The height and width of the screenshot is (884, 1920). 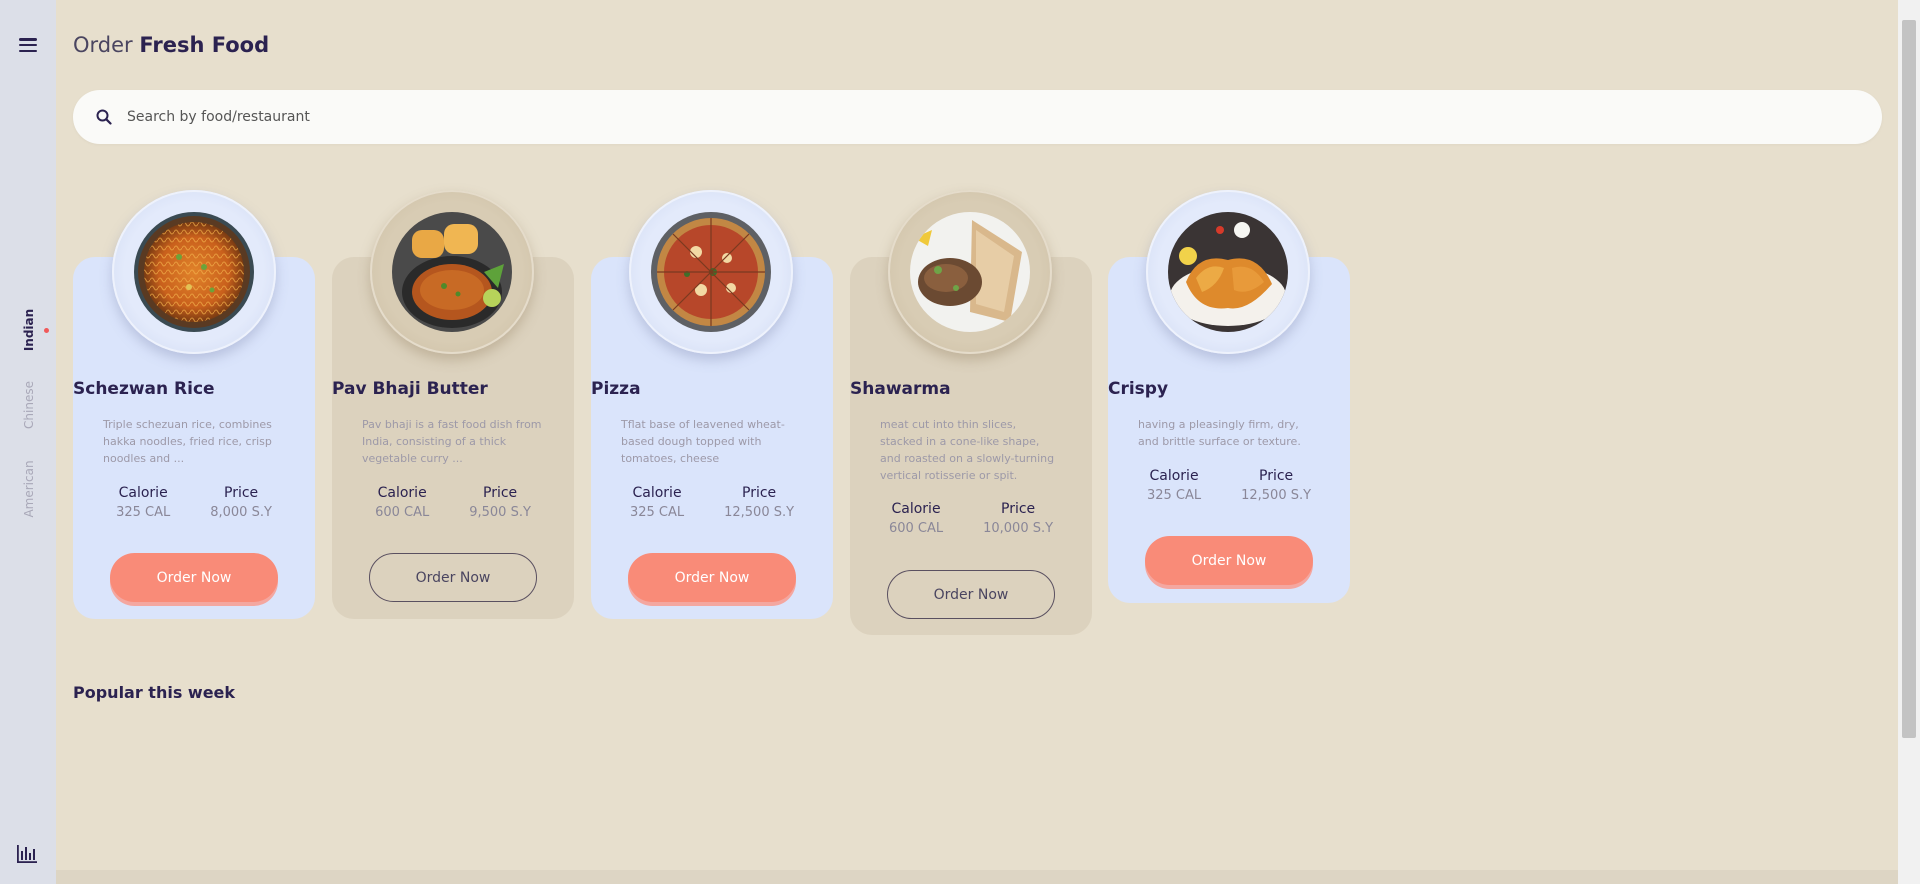 I want to click on food-stats: Calorie 600 CAL Price 9,500 S.Y, so click(x=453, y=502).